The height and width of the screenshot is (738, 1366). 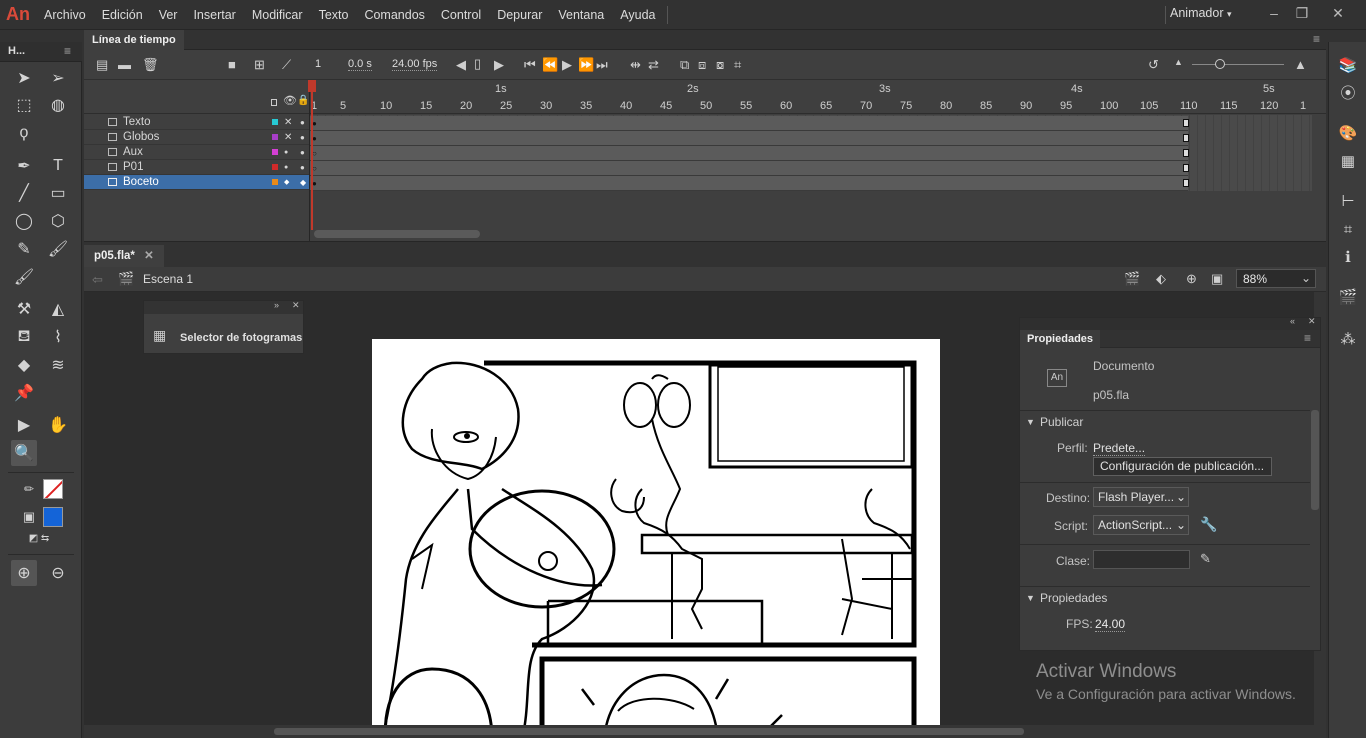 What do you see at coordinates (24, 453) in the screenshot?
I see `zoom-tool-icon: 🔍` at bounding box center [24, 453].